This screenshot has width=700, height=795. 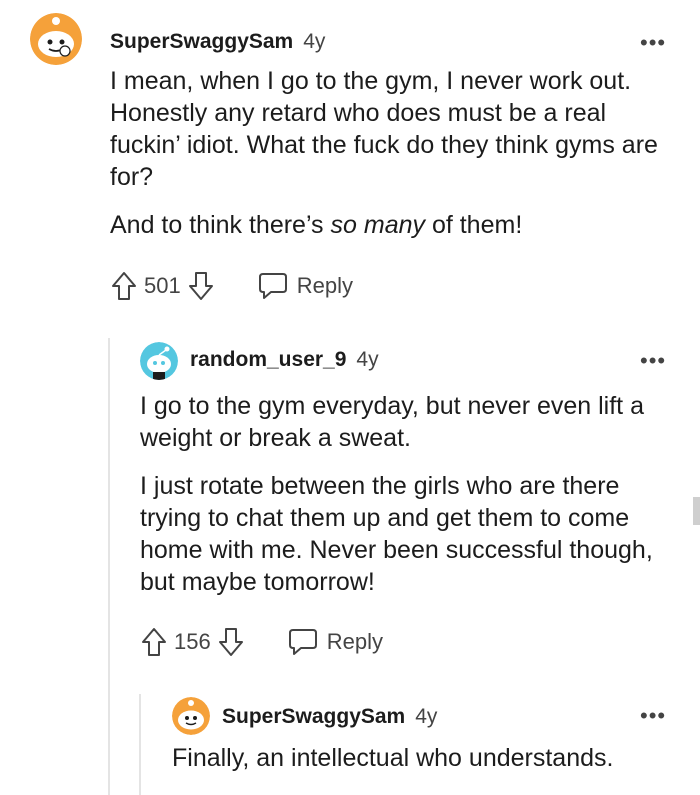 What do you see at coordinates (261, 642) in the screenshot?
I see `comment-actions: 156 Reply` at bounding box center [261, 642].